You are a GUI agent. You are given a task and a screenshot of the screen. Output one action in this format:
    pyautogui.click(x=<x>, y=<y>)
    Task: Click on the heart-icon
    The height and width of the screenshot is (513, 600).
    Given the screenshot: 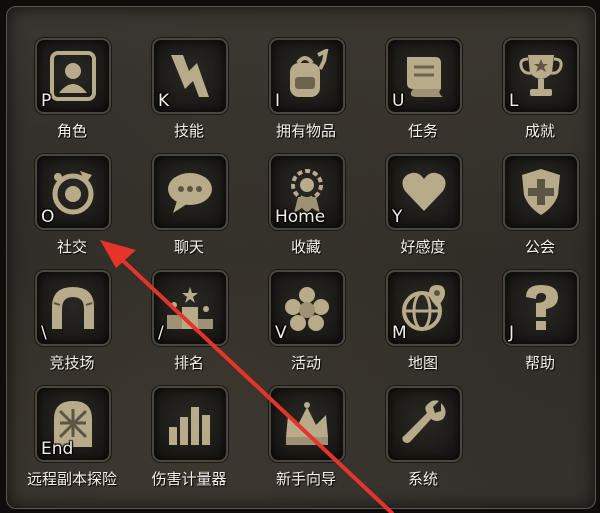 What is the action you would take?
    pyautogui.click(x=424, y=191)
    